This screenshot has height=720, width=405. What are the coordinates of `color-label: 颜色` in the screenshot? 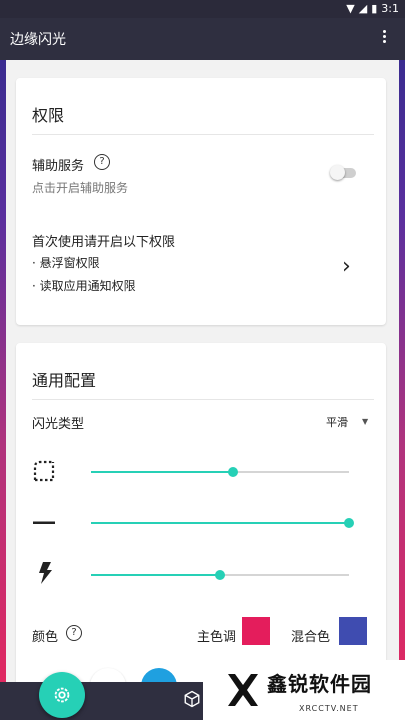 It's located at (45, 637).